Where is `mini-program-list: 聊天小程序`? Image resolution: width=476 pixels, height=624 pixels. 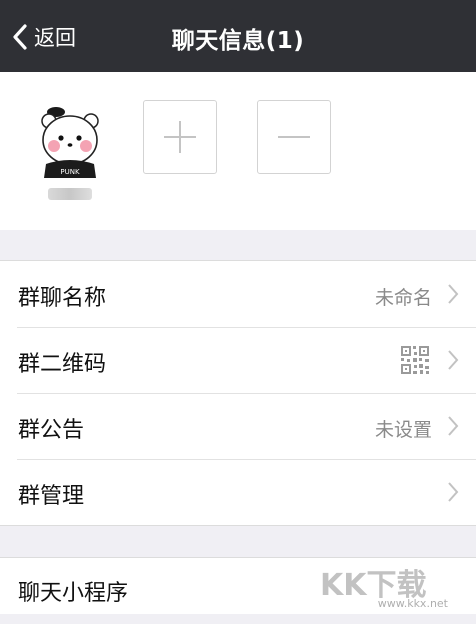
mini-program-list: 聊天小程序 is located at coordinates (238, 585).